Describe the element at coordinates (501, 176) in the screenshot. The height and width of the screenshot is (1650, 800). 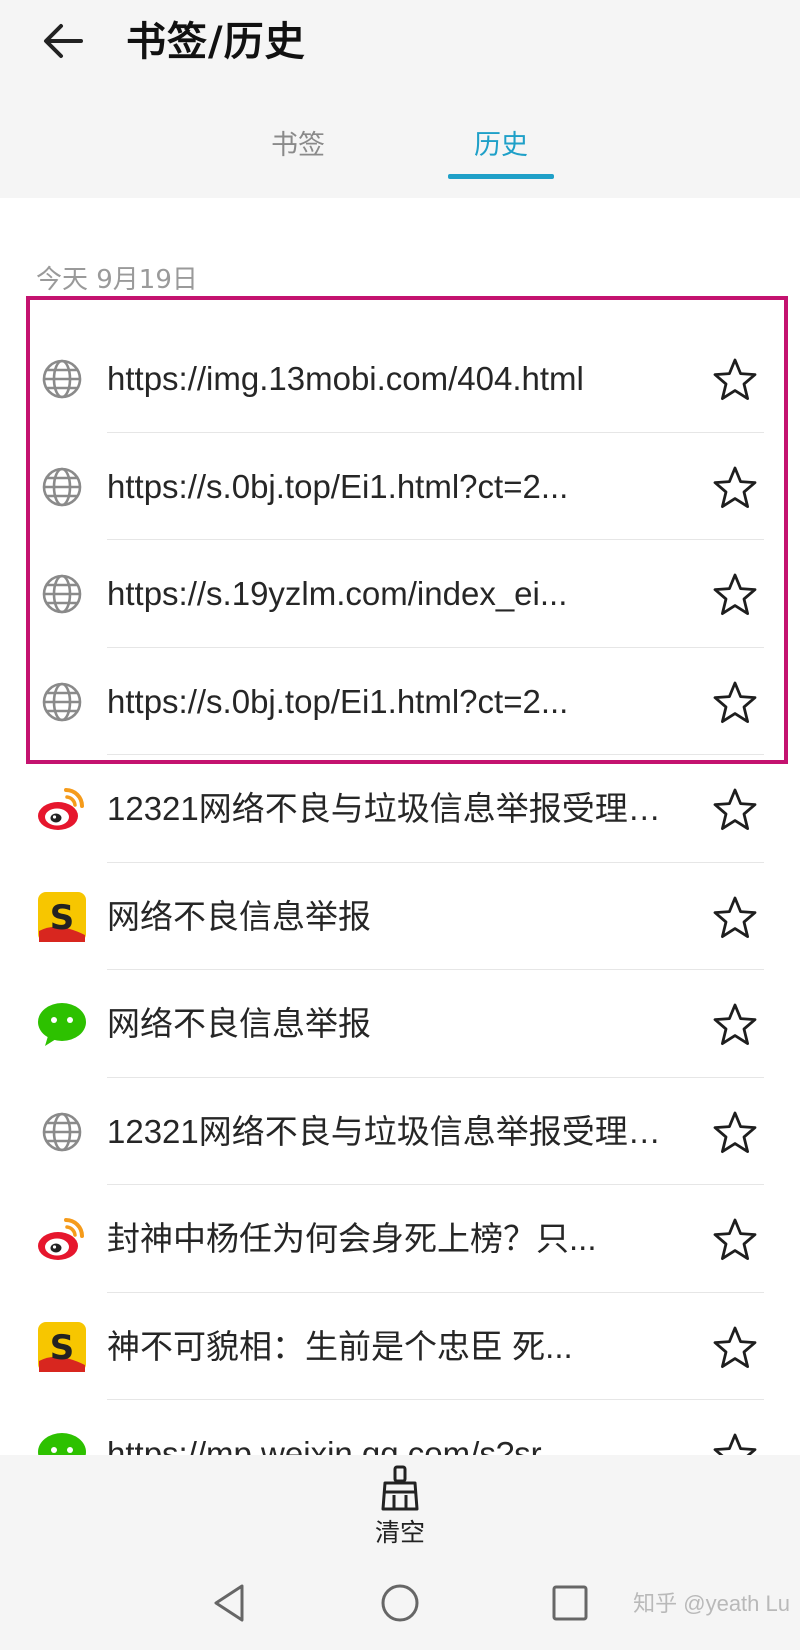
I see `active-tab-indicator` at that location.